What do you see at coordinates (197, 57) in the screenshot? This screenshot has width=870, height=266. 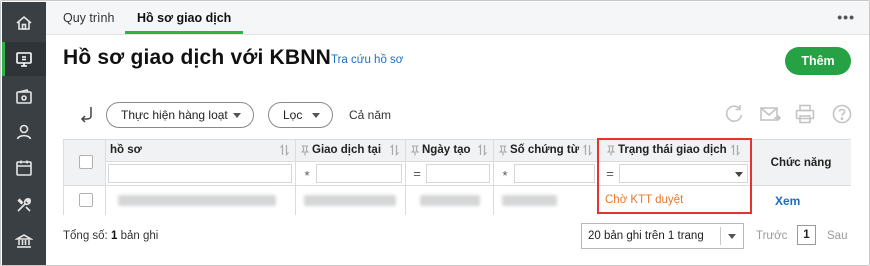 I see `page-title: Hồ sơ giao dịch với KBNN` at bounding box center [197, 57].